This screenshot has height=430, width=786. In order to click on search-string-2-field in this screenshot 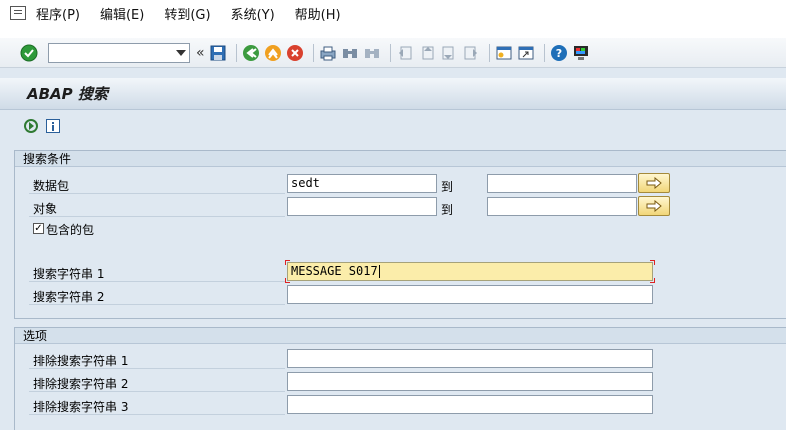, I will do `click(470, 294)`.